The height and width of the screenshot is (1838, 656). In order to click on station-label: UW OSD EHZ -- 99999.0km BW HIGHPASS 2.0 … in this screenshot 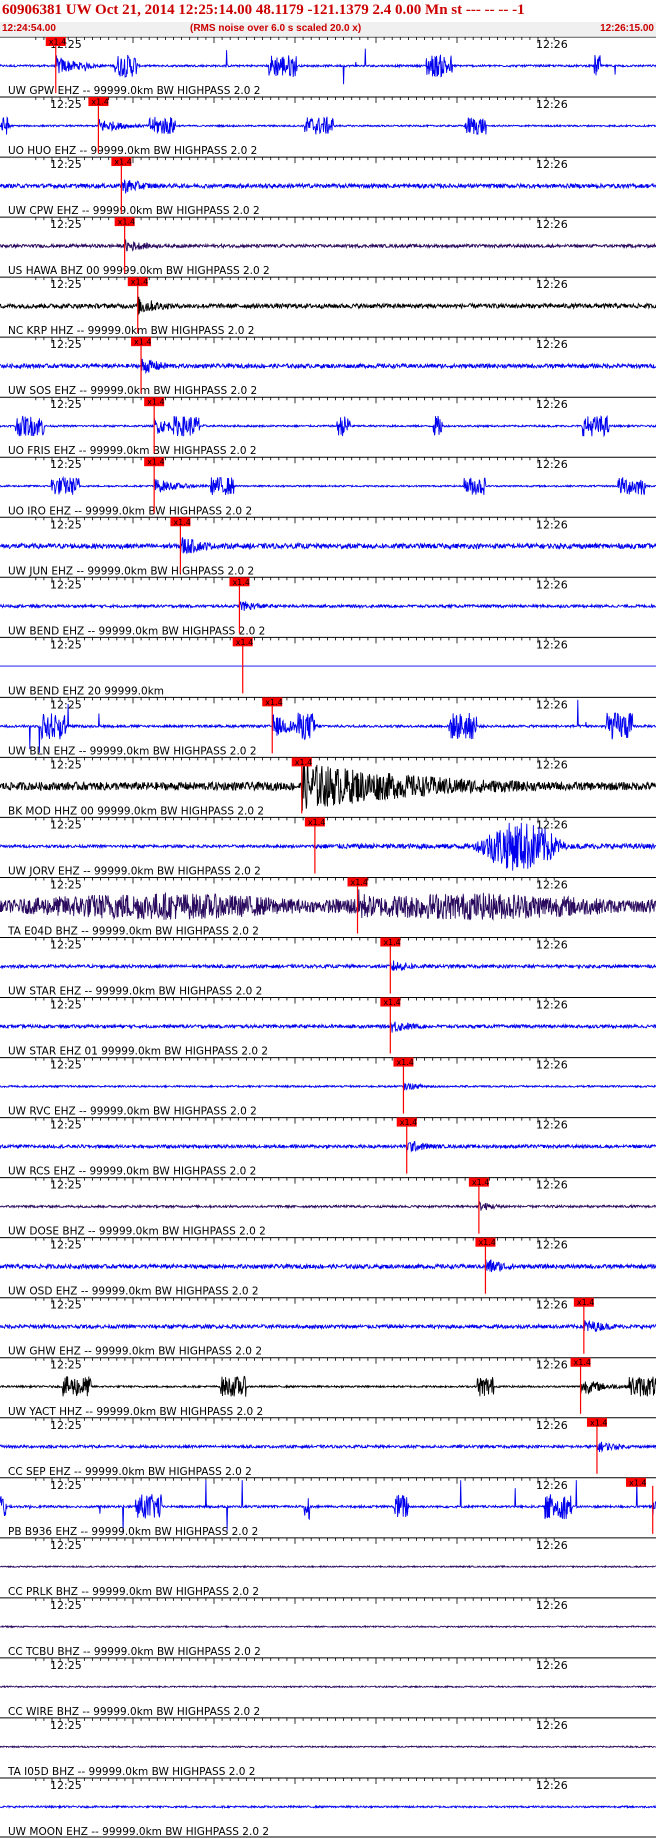, I will do `click(133, 1292)`.